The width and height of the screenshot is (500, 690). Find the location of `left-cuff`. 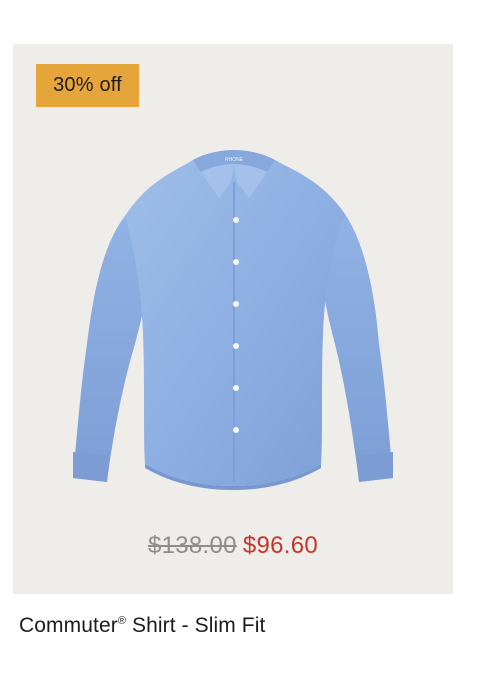

left-cuff is located at coordinates (91, 467).